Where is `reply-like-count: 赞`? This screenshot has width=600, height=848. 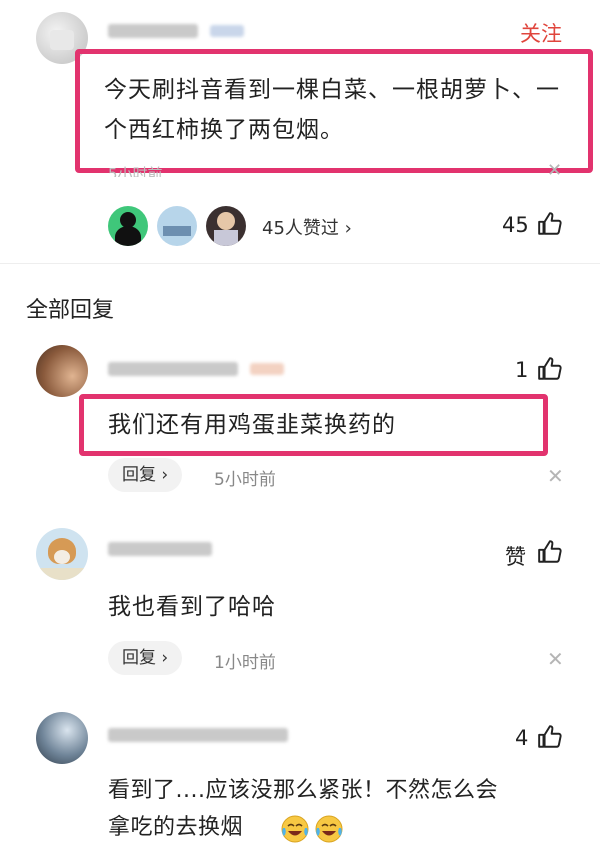
reply-like-count: 赞 is located at coordinates (515, 557).